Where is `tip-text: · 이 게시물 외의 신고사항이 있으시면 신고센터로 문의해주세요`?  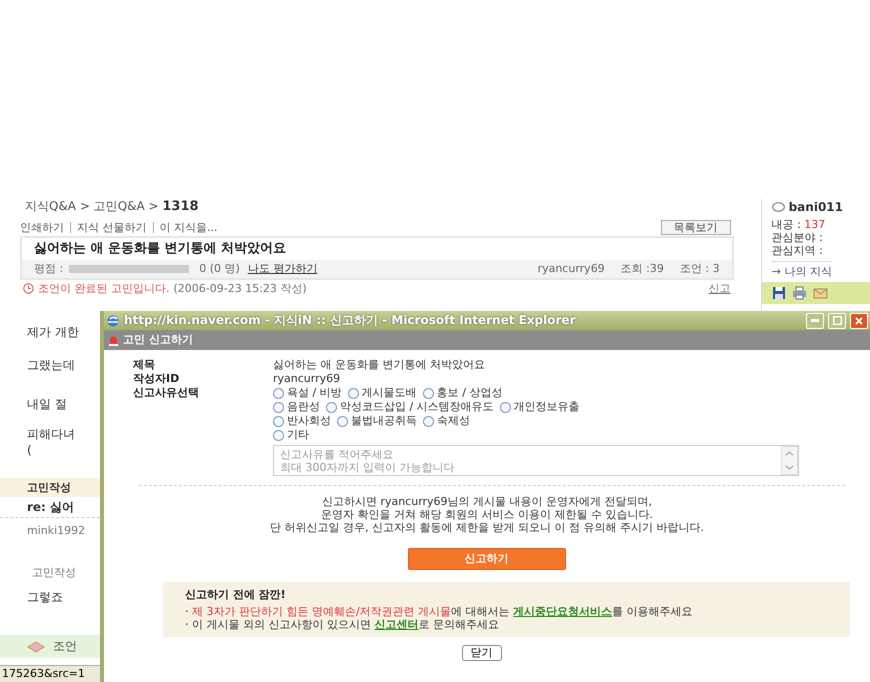
tip-text: · 이 게시물 외의 신고사항이 있으시면 신고센터로 문의해주세요 is located at coordinates (342, 624).